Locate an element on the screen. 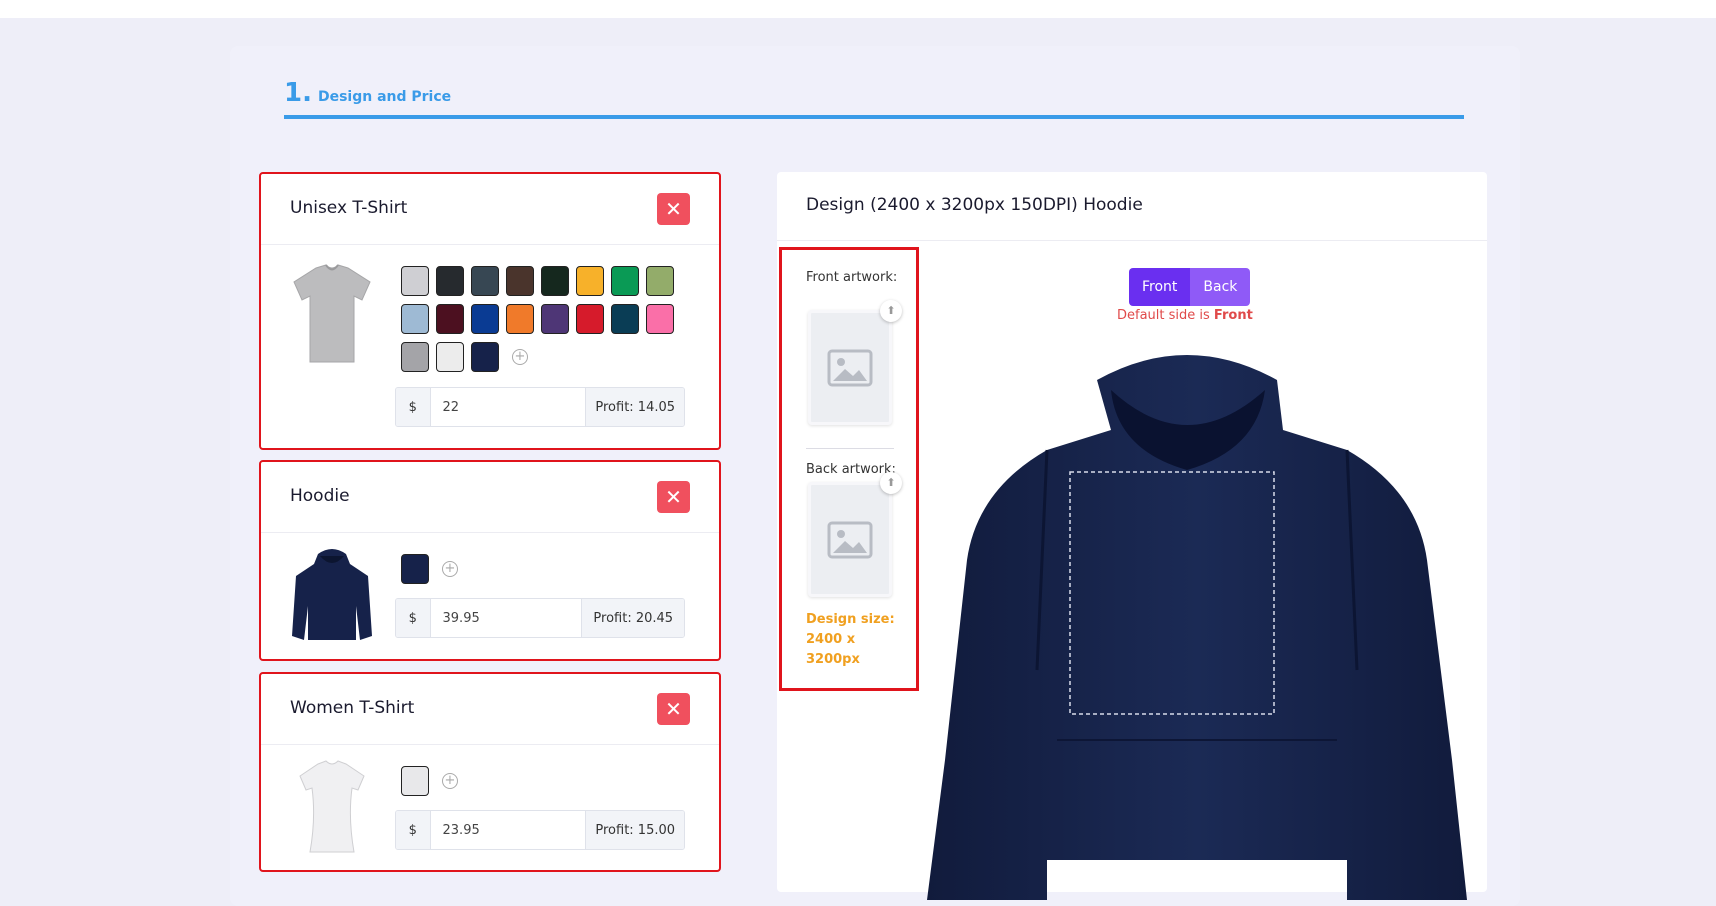 The width and height of the screenshot is (1716, 906). side-toggle: Front Back is located at coordinates (1190, 287).